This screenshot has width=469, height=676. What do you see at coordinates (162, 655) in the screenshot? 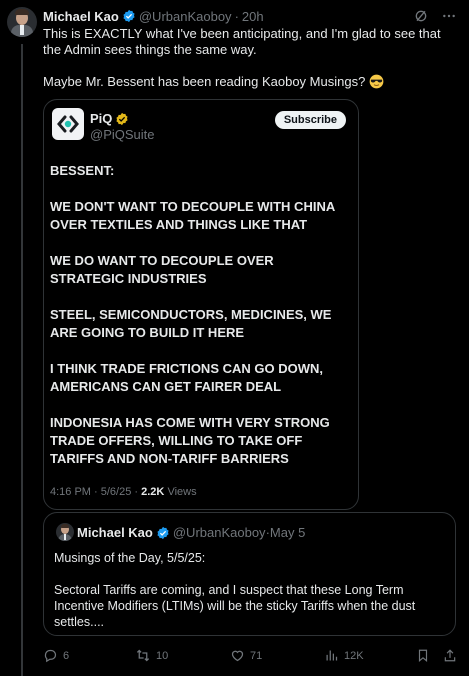
I see `retweet-count: 10` at bounding box center [162, 655].